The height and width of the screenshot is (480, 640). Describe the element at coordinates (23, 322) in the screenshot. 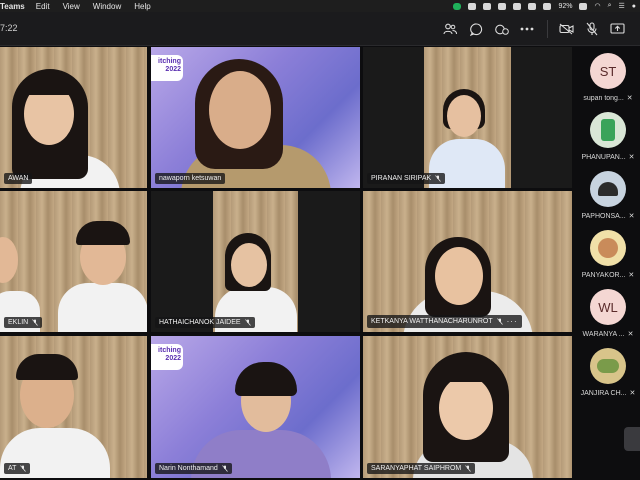

I see `participant-name-tag: EKLIN` at that location.